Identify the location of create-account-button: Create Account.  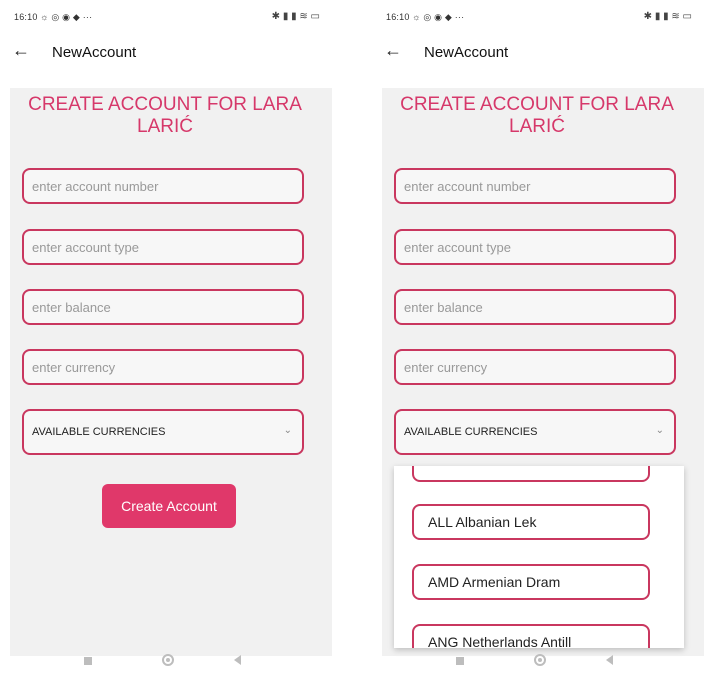
(169, 506).